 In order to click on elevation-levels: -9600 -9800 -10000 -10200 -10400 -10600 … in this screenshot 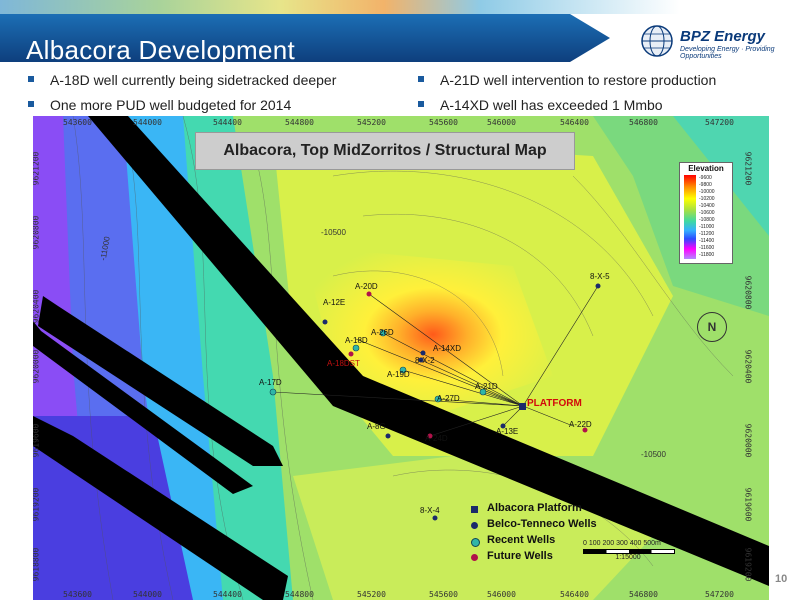, I will do `click(707, 217)`.